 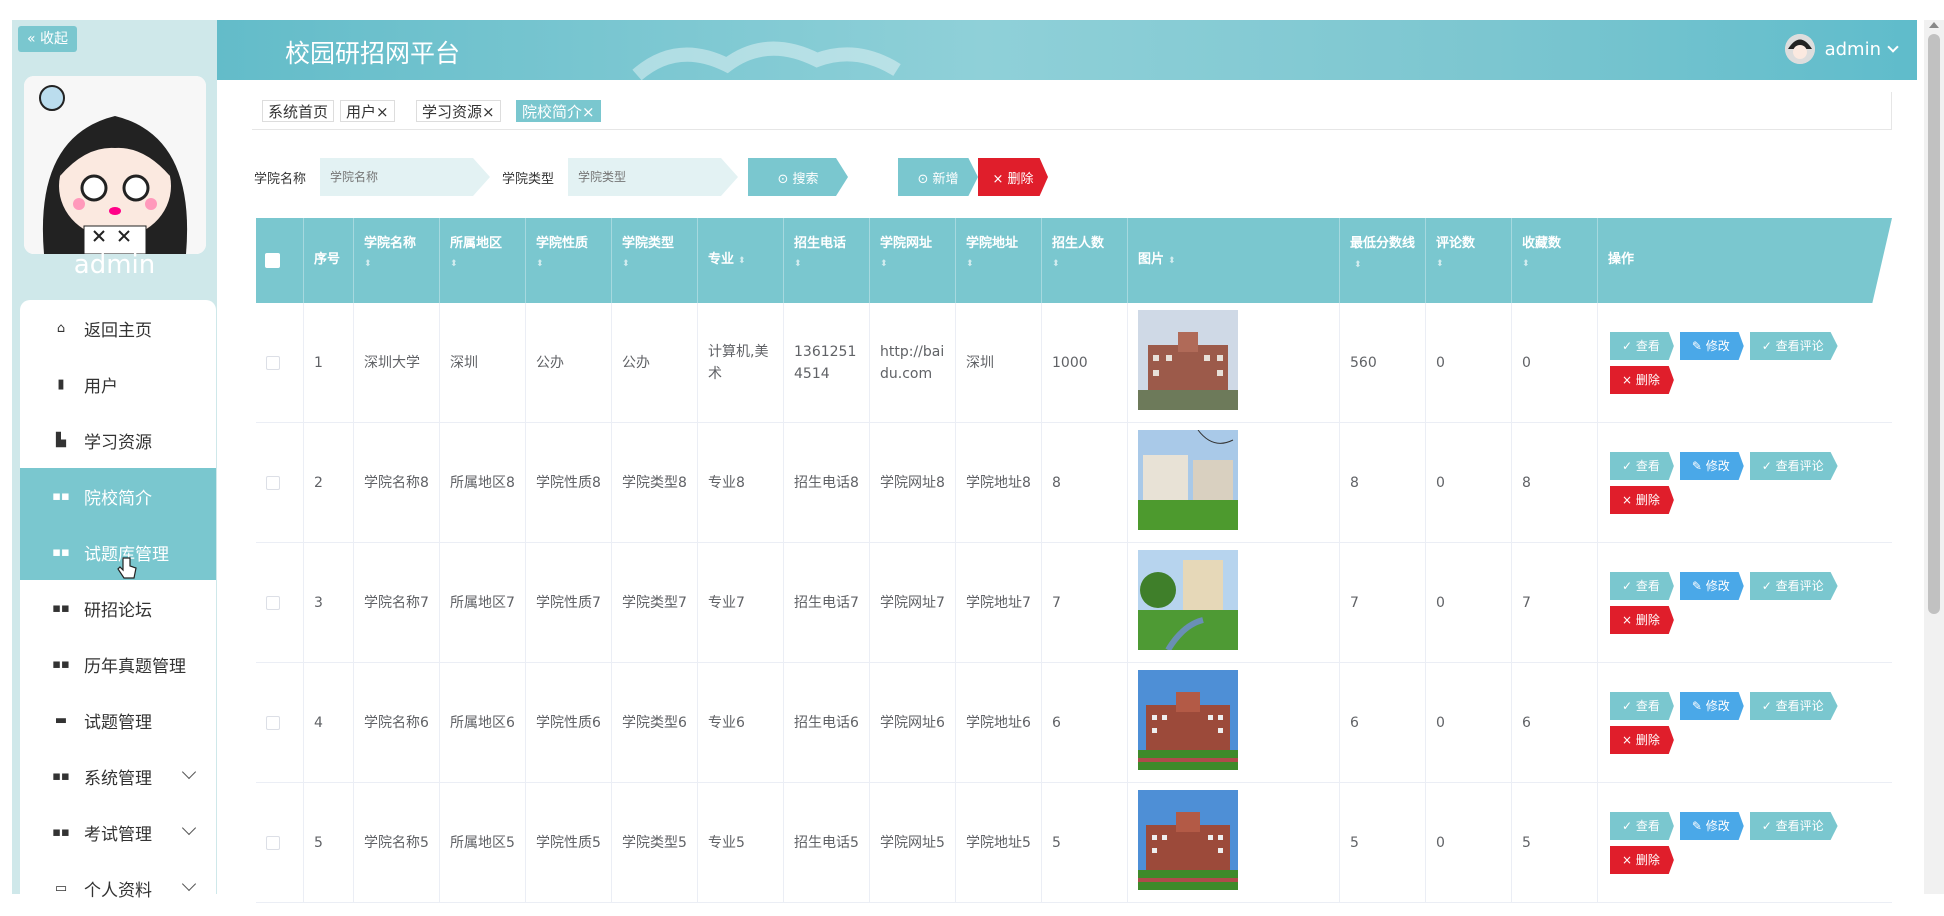 I want to click on col-image: 图片 ⬍, so click(x=1234, y=260).